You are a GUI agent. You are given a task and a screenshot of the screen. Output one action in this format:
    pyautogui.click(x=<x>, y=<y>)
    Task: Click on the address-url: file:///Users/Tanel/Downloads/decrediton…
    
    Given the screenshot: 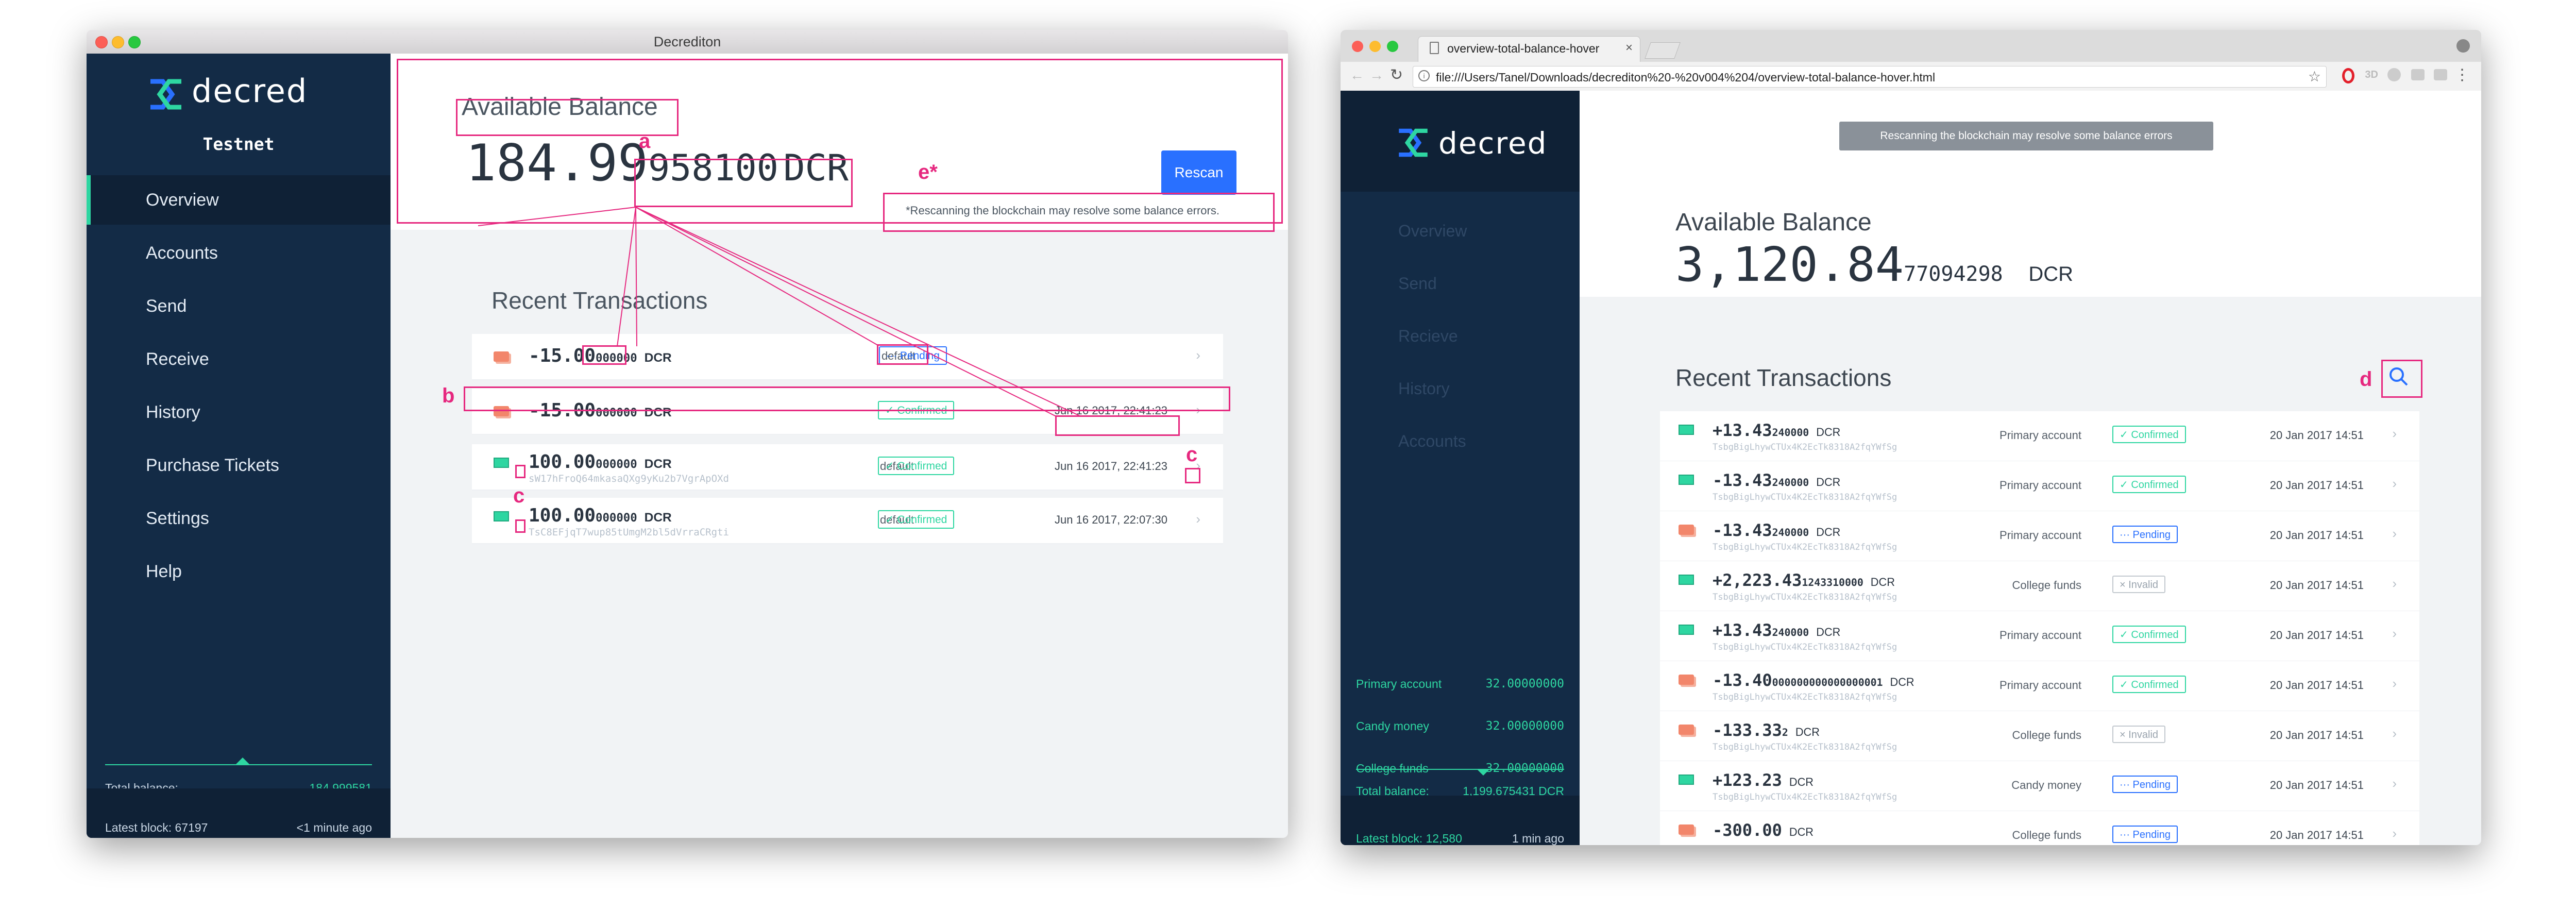 What is the action you would take?
    pyautogui.click(x=1686, y=77)
    